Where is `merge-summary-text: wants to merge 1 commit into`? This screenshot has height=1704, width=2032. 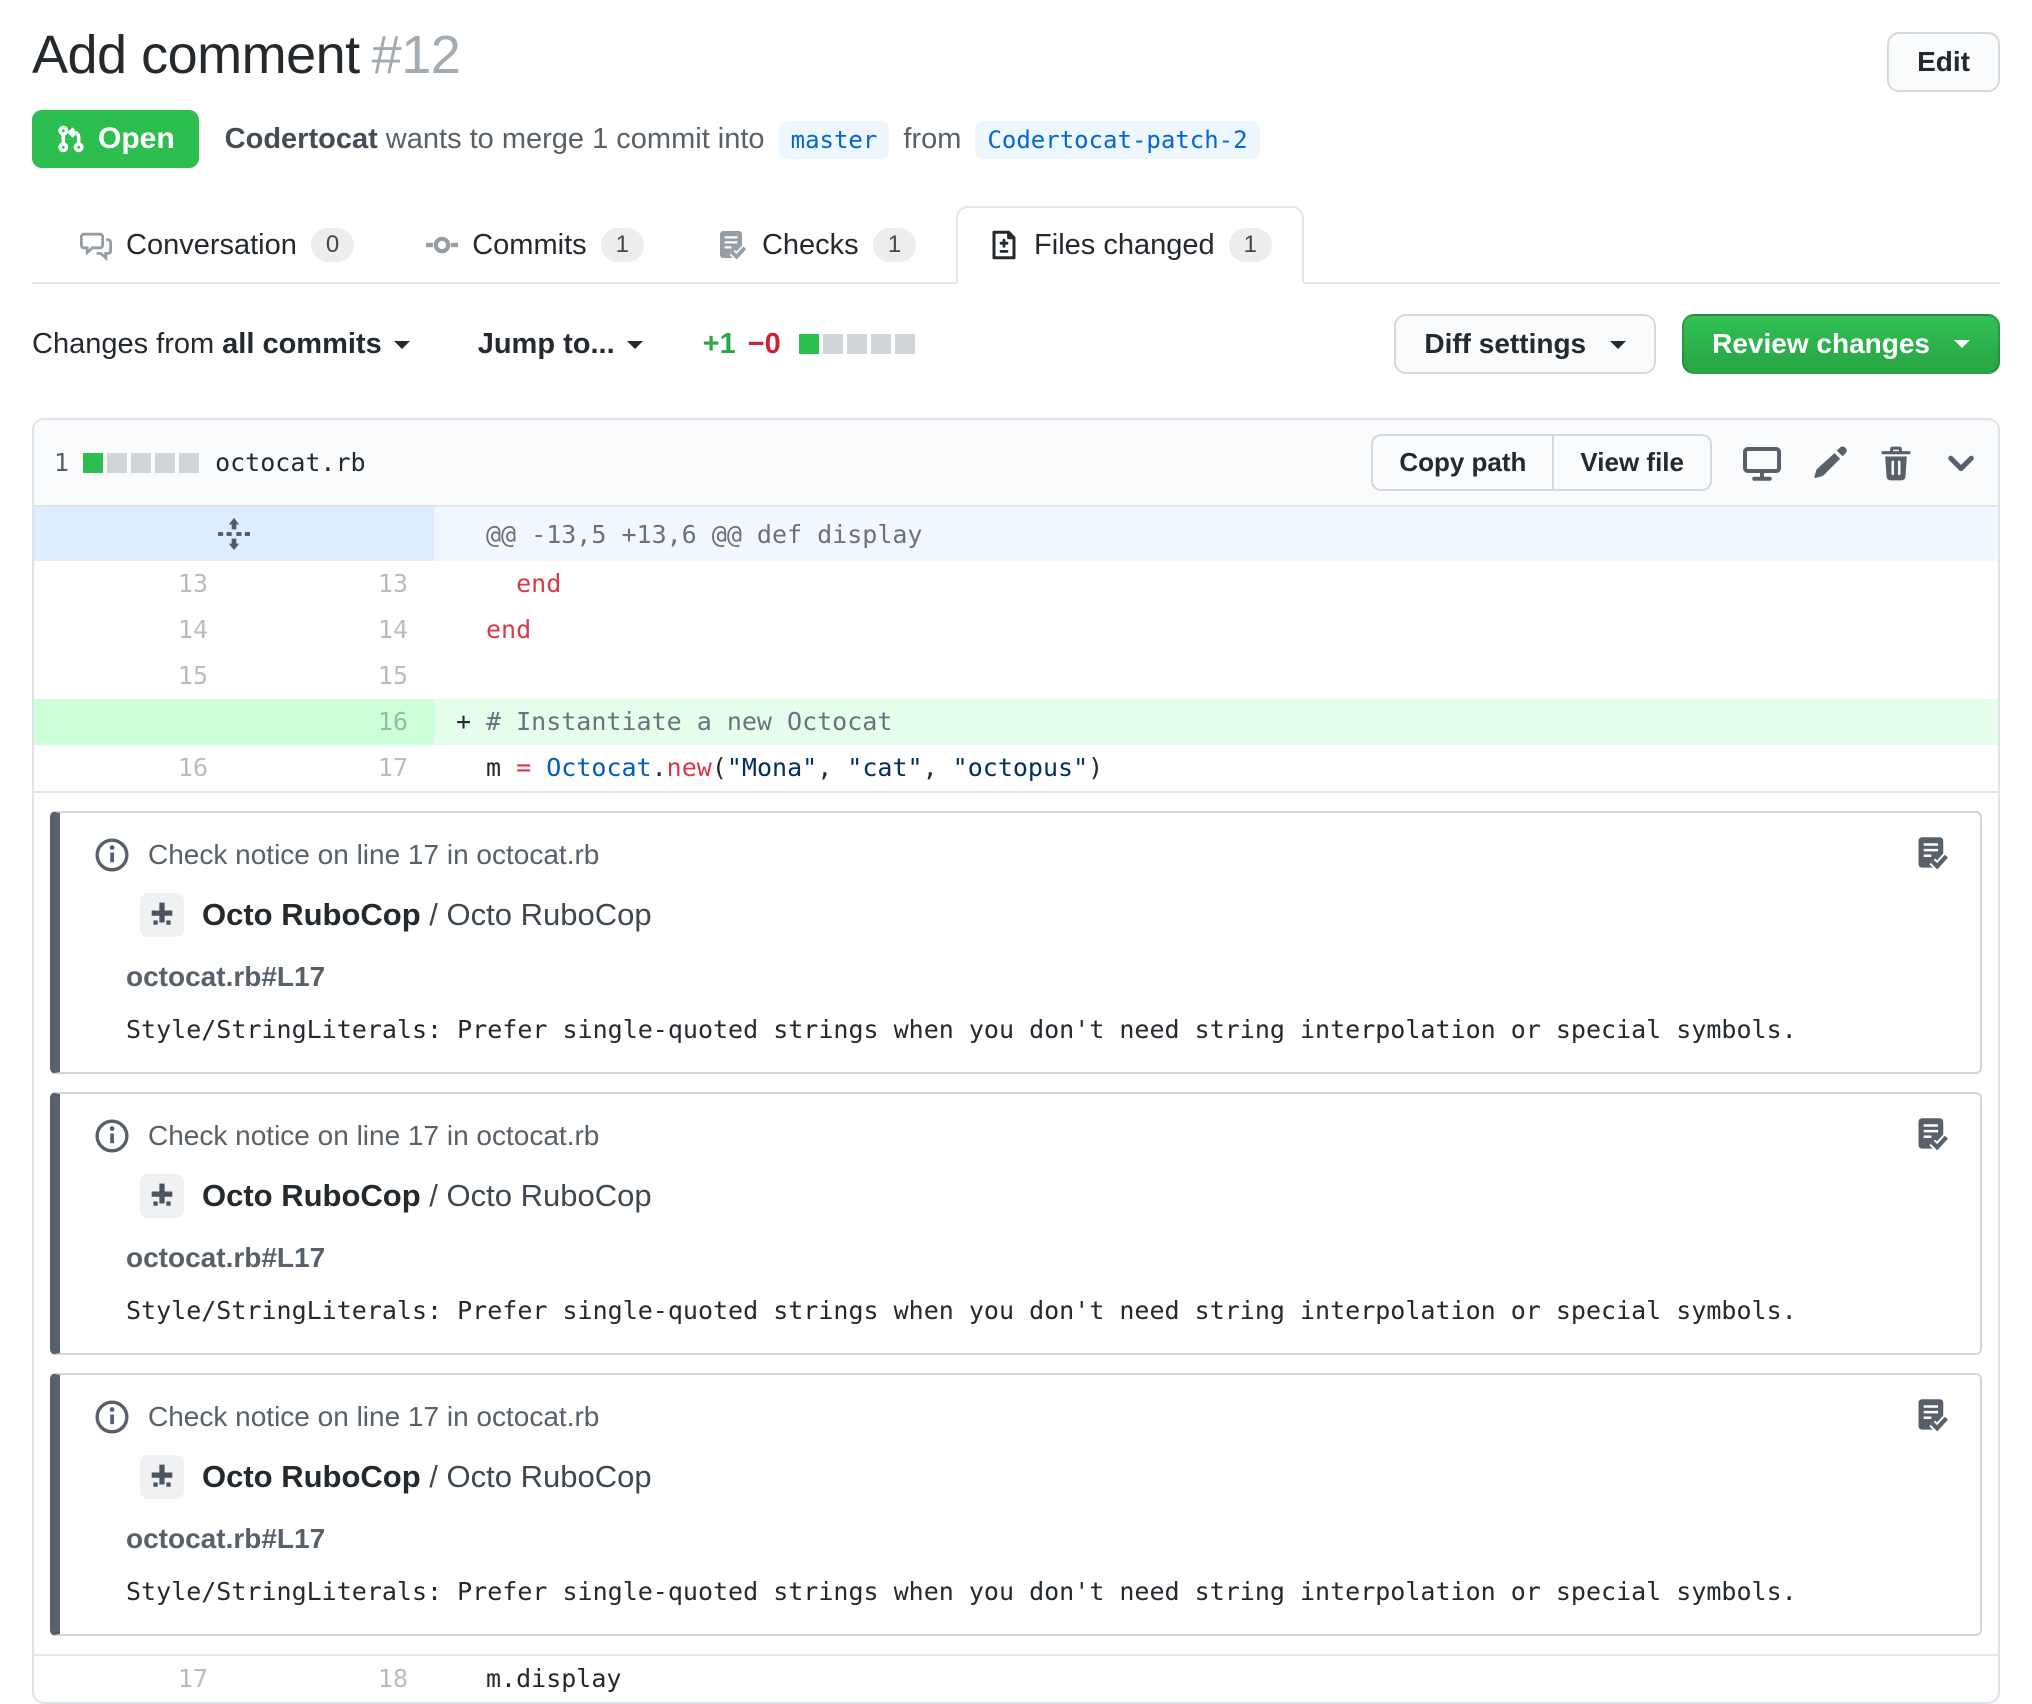 merge-summary-text: wants to merge 1 commit into is located at coordinates (575, 138).